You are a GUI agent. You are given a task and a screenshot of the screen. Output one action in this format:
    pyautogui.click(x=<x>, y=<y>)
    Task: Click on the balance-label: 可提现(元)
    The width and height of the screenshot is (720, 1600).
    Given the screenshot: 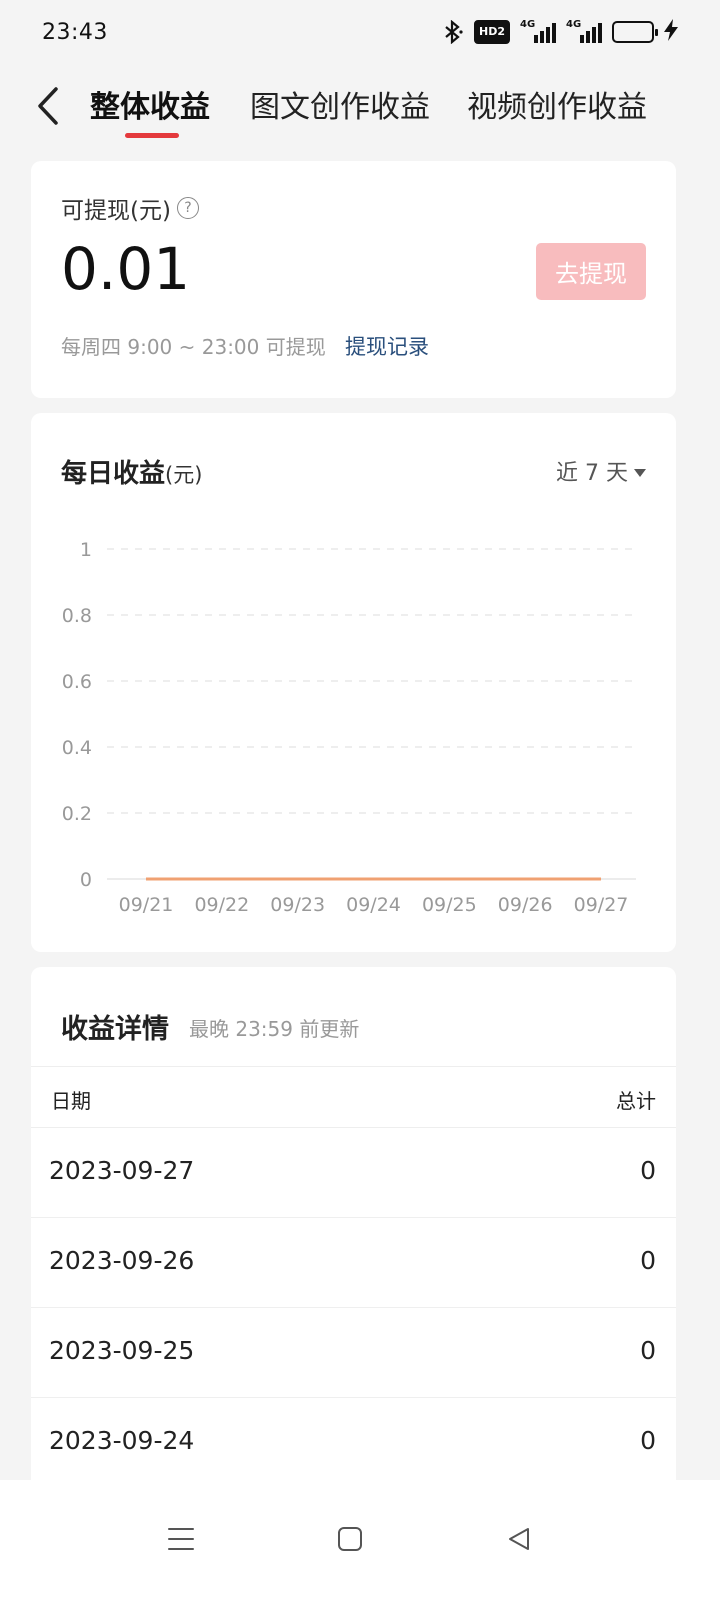 What is the action you would take?
    pyautogui.click(x=116, y=211)
    